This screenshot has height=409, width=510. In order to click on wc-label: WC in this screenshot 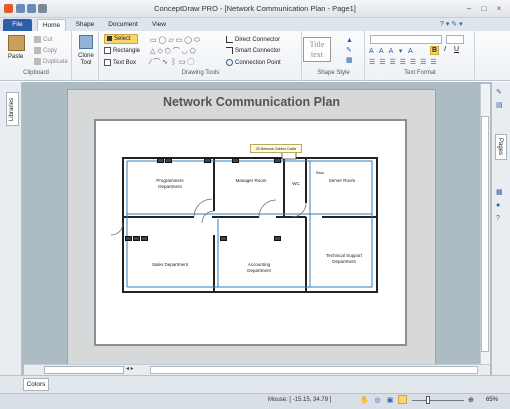, I will do `click(296, 183)`.